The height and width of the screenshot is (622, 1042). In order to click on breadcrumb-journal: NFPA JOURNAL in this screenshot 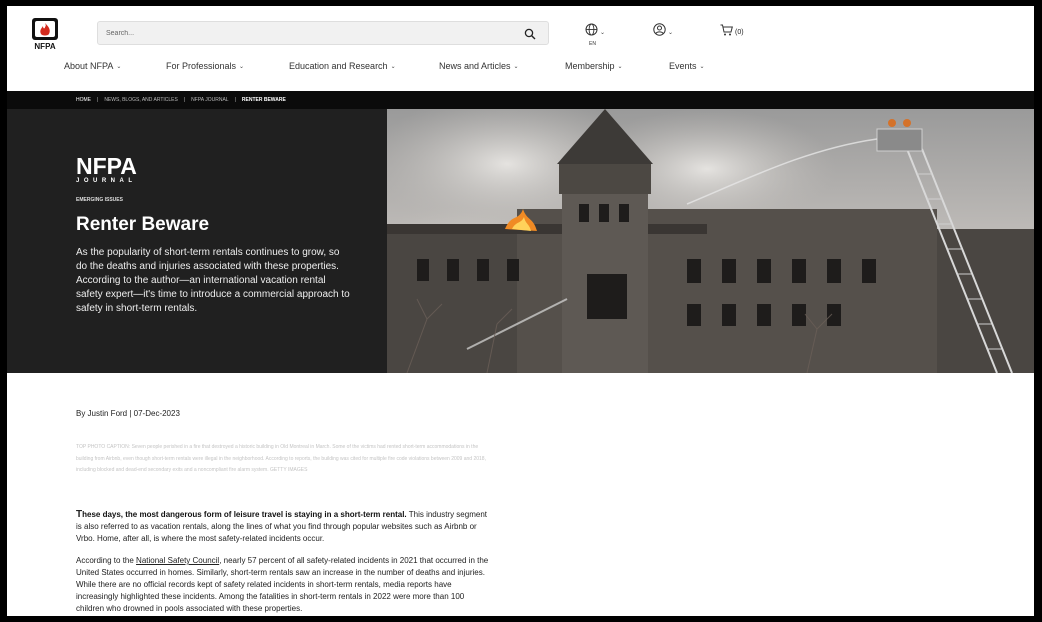, I will do `click(209, 100)`.